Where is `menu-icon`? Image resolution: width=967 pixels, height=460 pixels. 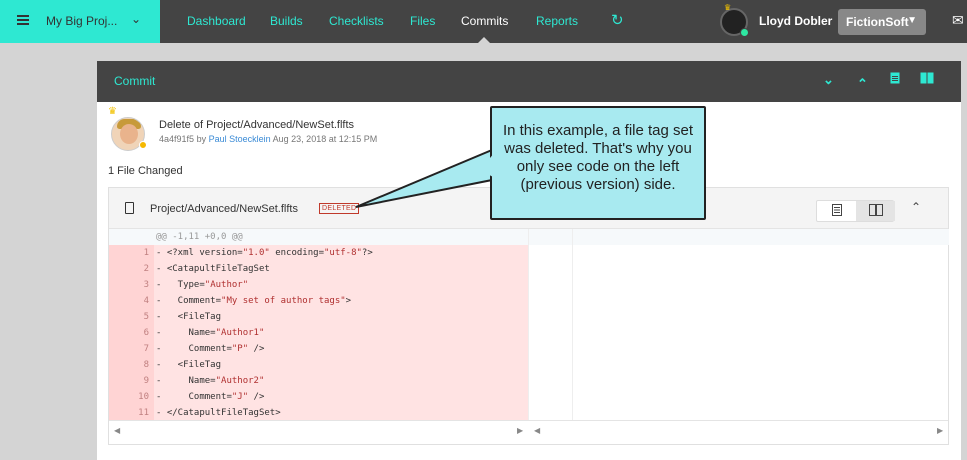 menu-icon is located at coordinates (23, 20).